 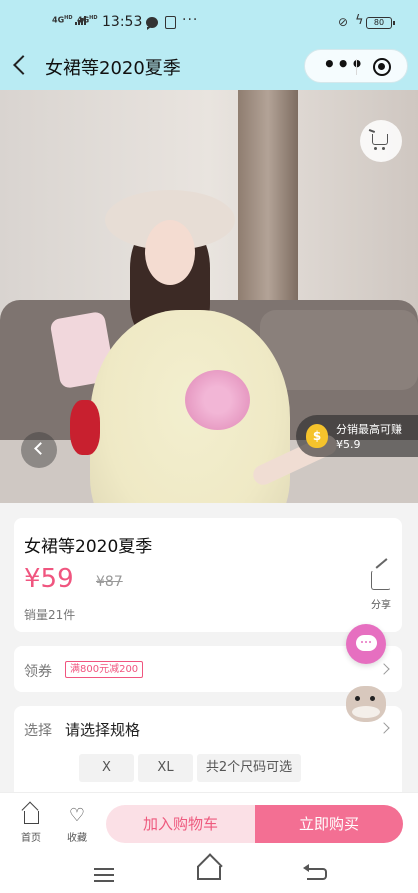 I want to click on status-bar: 4GHD 4GHD 13:53 ··· ⊘ ϟ 80, so click(x=209, y=22).